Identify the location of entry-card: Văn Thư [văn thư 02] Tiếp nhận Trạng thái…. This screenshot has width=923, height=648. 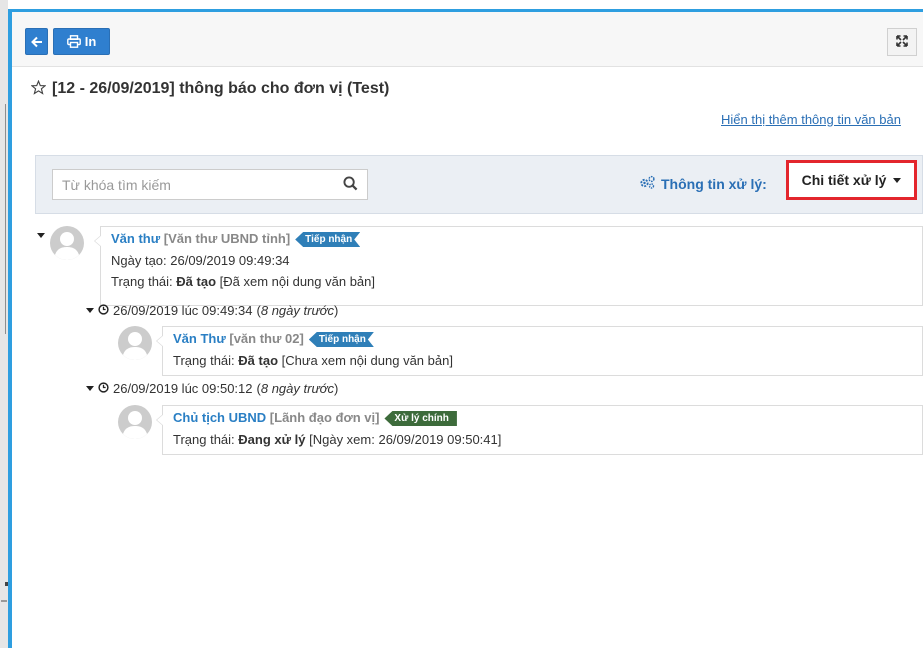
(539, 351).